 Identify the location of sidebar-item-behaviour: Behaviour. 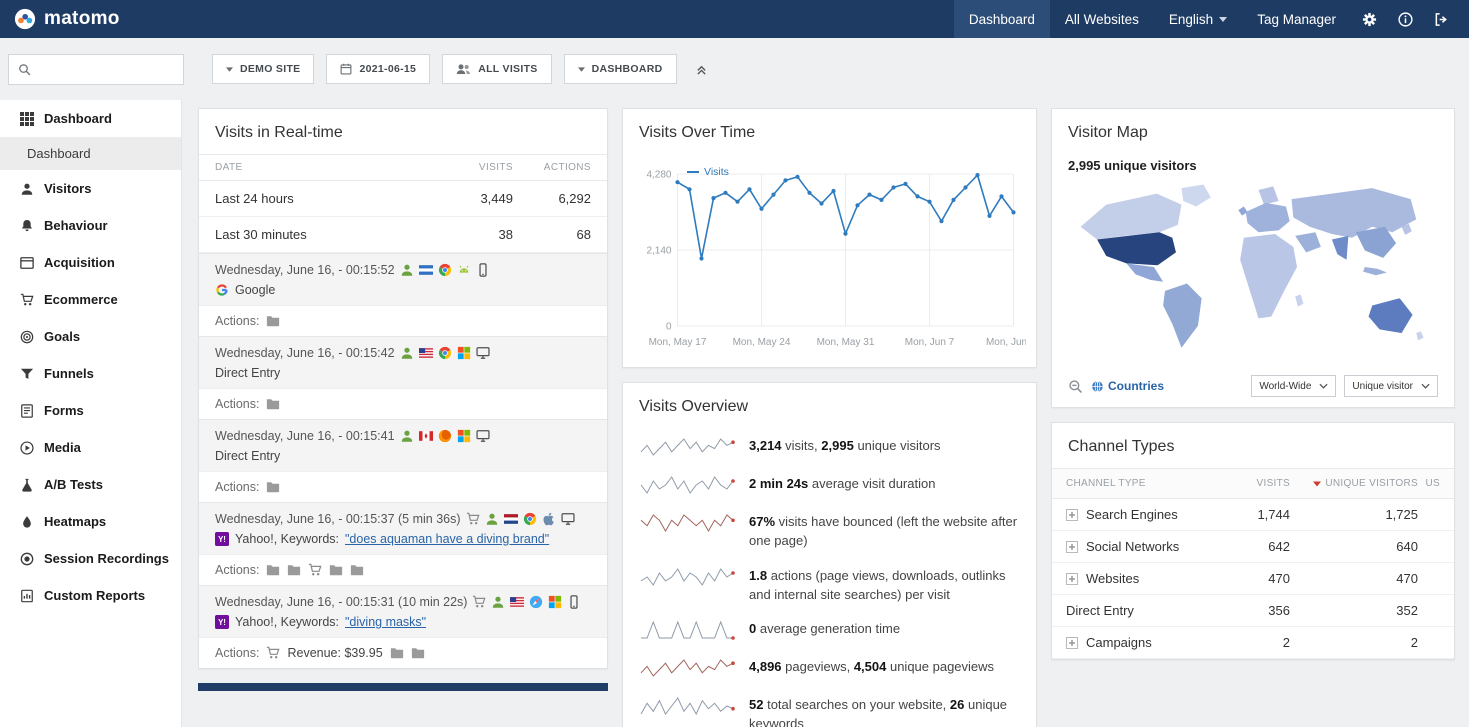
(90, 225).